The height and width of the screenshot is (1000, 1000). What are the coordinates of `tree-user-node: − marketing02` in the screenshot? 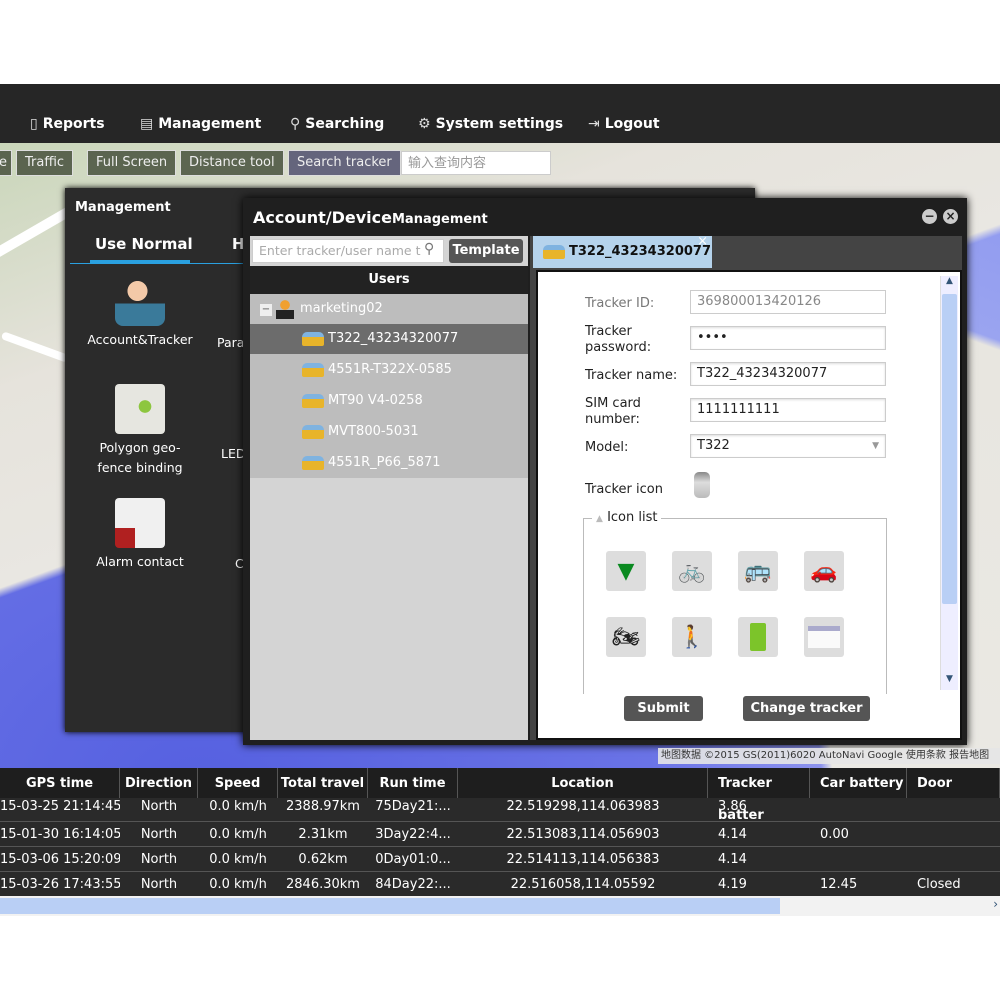 It's located at (389, 309).